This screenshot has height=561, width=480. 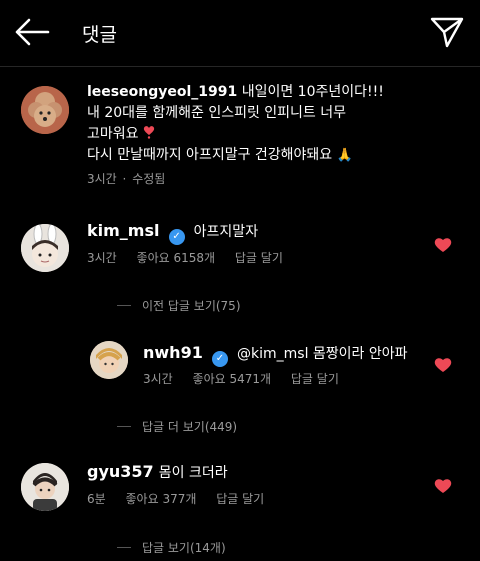 What do you see at coordinates (240, 66) in the screenshot?
I see `header-divider` at bounding box center [240, 66].